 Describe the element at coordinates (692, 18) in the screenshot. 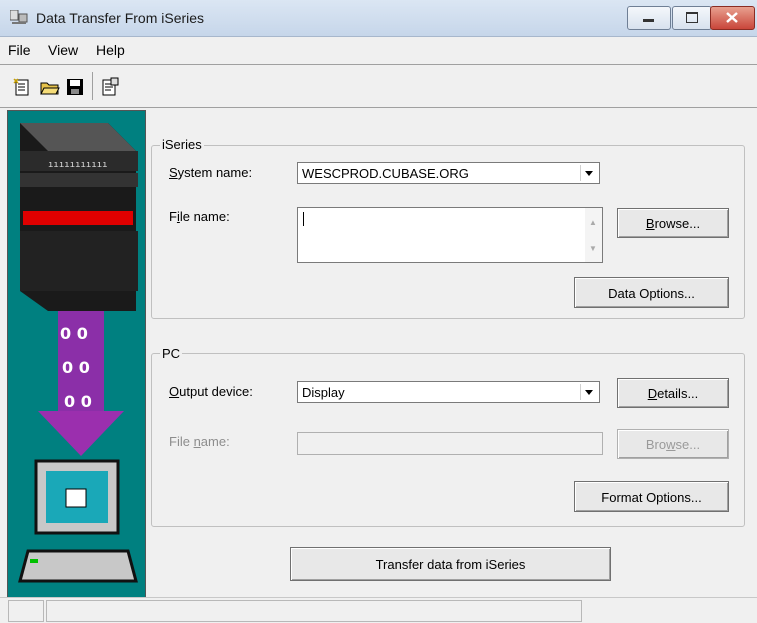

I see `maximize-button` at that location.